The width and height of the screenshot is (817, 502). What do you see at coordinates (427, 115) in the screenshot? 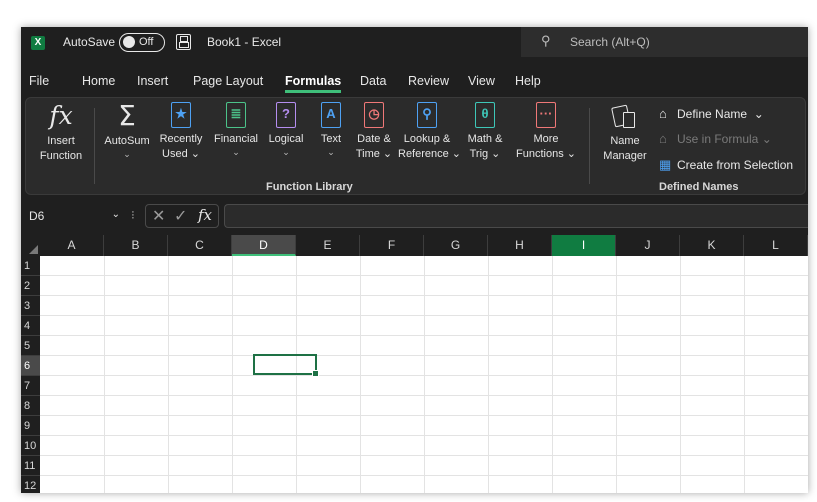
I see `lookup-book-icon: ⚲` at bounding box center [427, 115].